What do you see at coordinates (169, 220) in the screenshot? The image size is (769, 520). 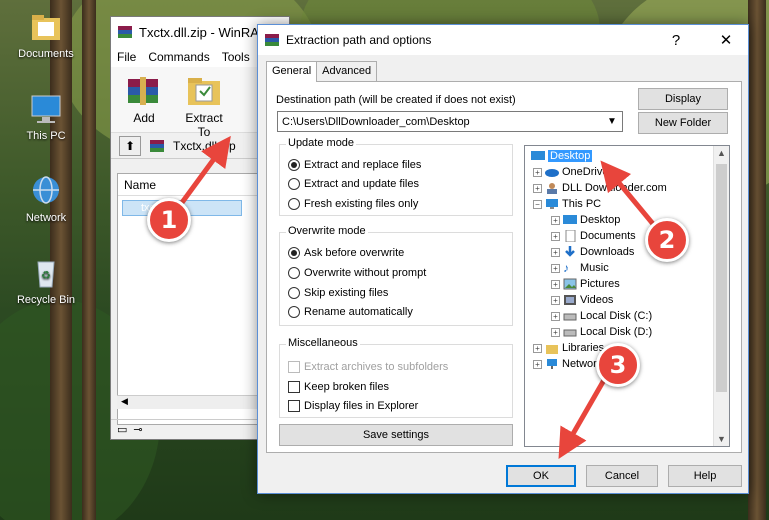 I see `annotation-badge-1: 1` at bounding box center [169, 220].